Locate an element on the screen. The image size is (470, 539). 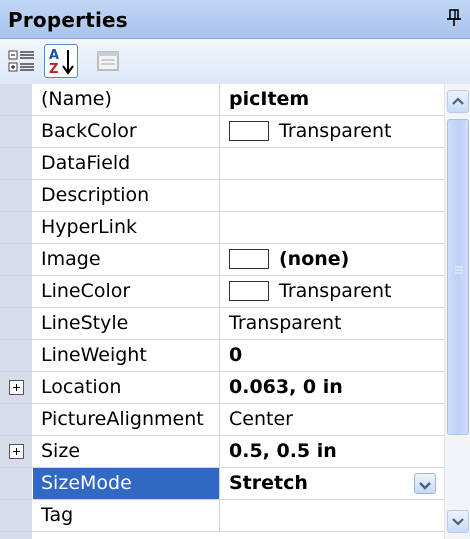
property-name: LineWeight is located at coordinates (126, 355).